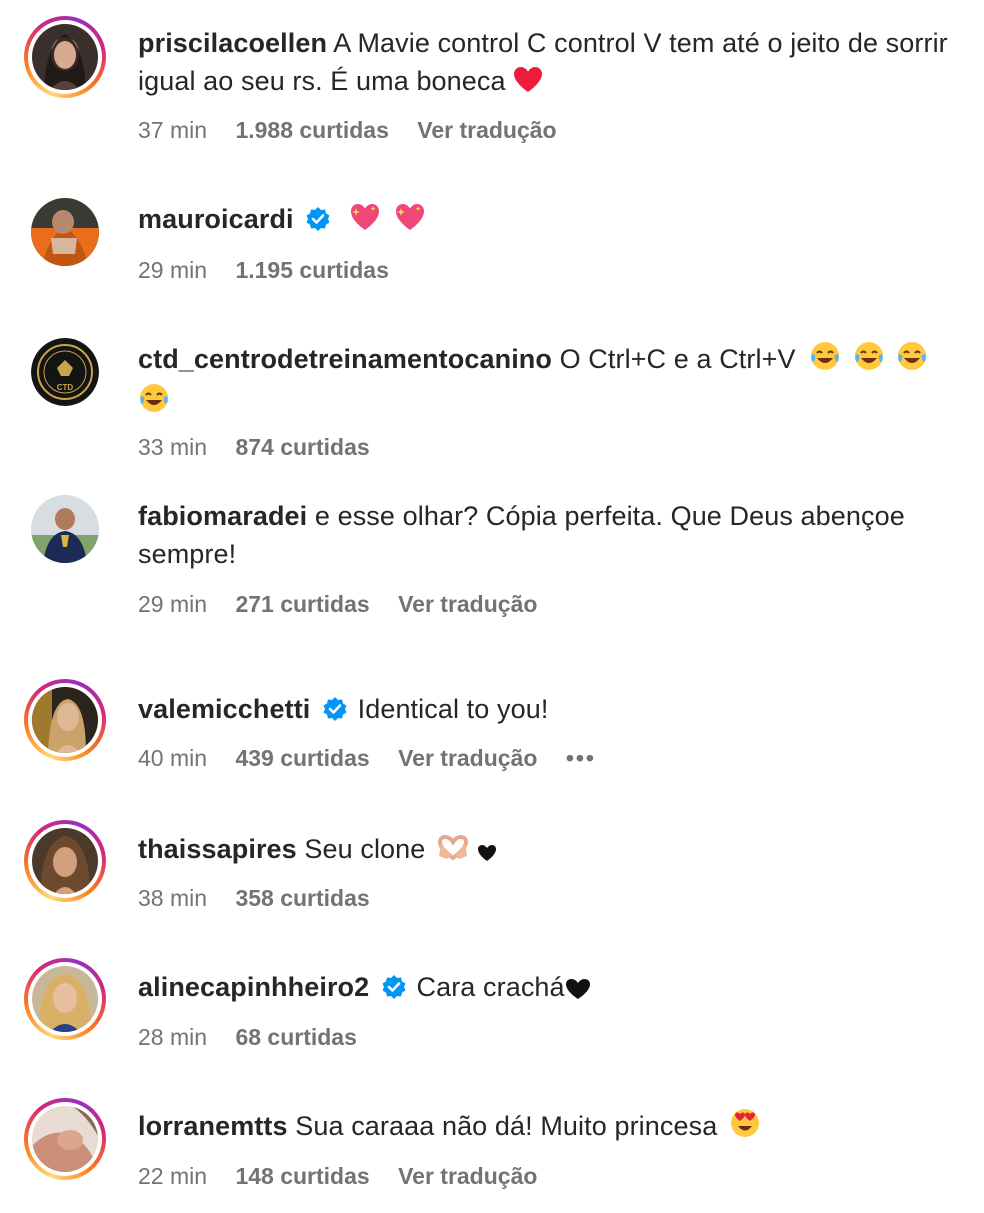 The image size is (984, 1213). What do you see at coordinates (311, 130) in the screenshot?
I see `likes-count: 1.988 curtidas` at bounding box center [311, 130].